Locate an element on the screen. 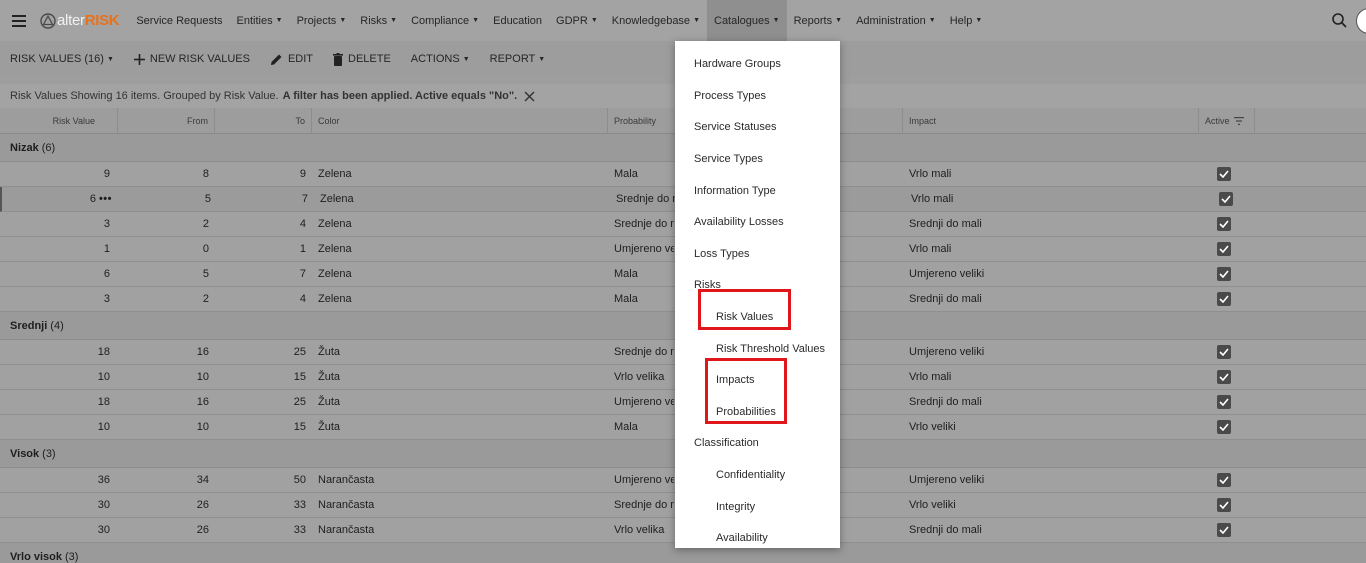 The width and height of the screenshot is (1366, 563). nav-item-reports: Reports ▼ is located at coordinates (818, 20).